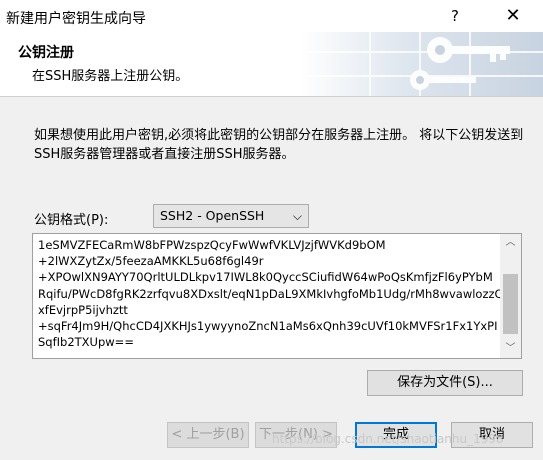 This screenshot has height=460, width=543. Describe the element at coordinates (510, 349) in the screenshot. I see `scroll-down-icon: ﹀` at that location.